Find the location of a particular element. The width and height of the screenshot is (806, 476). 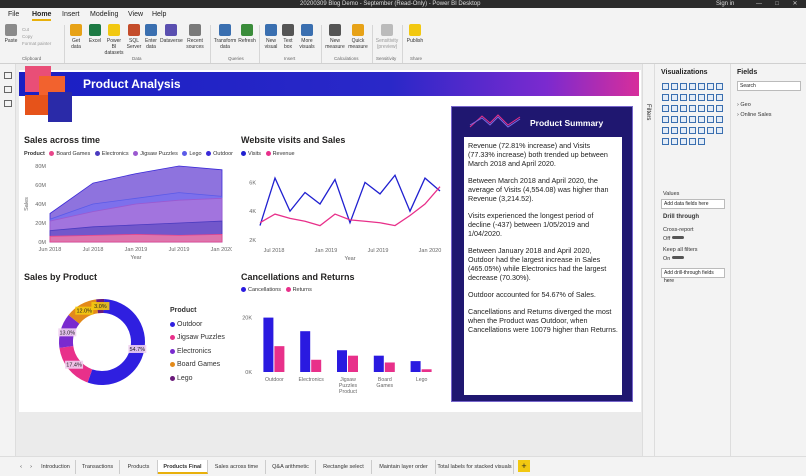

cut-button: Cut is located at coordinates (36, 29).